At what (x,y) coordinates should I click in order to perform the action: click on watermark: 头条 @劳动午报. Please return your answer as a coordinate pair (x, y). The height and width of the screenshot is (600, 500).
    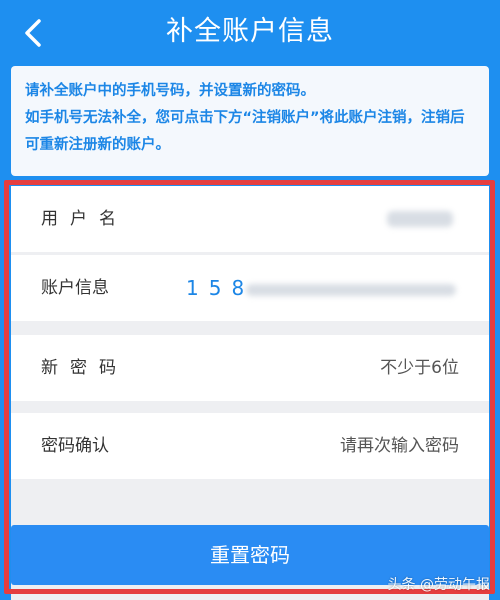
    Looking at the image, I should click on (438, 585).